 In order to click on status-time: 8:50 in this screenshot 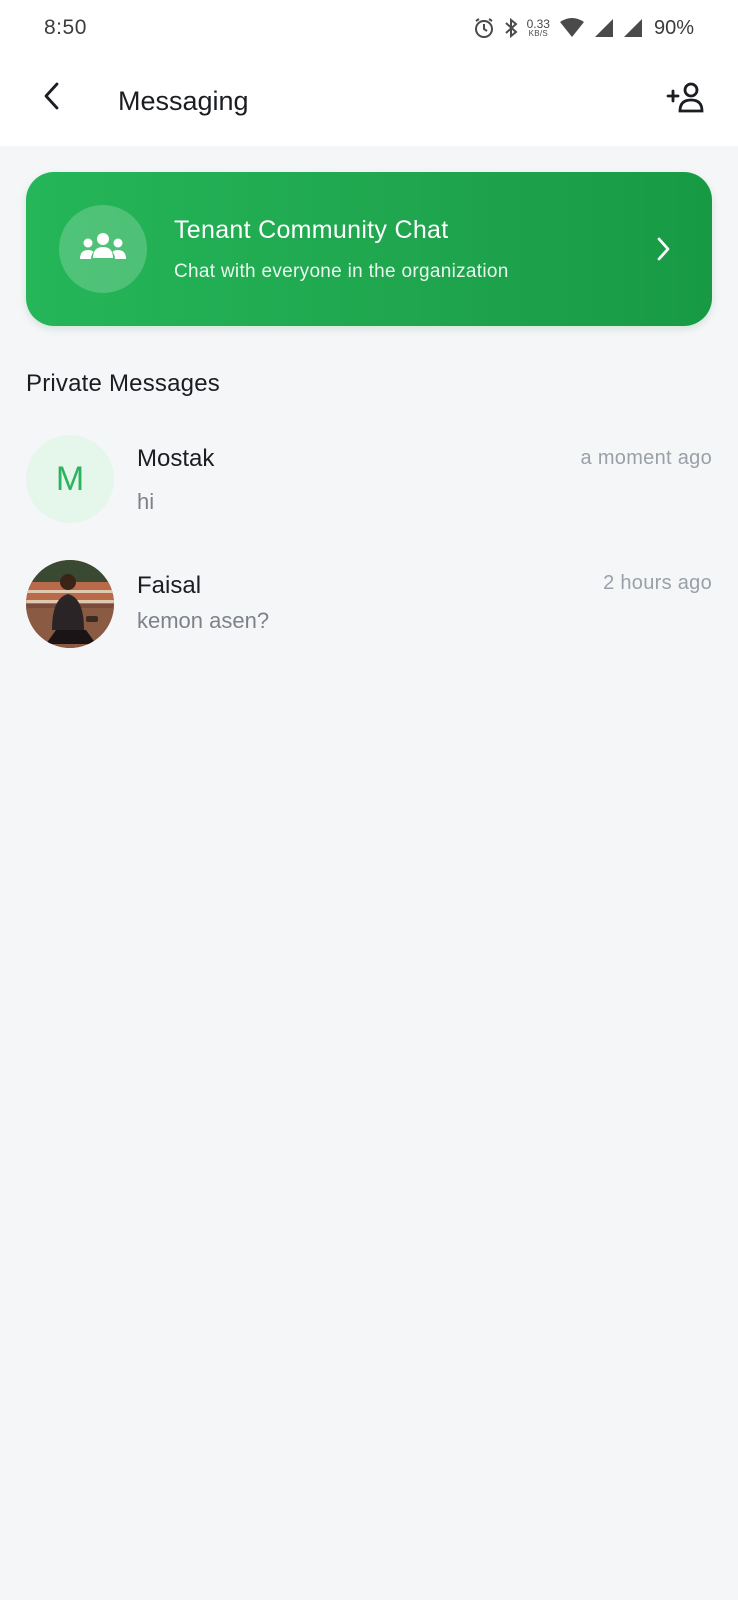, I will do `click(65, 27)`.